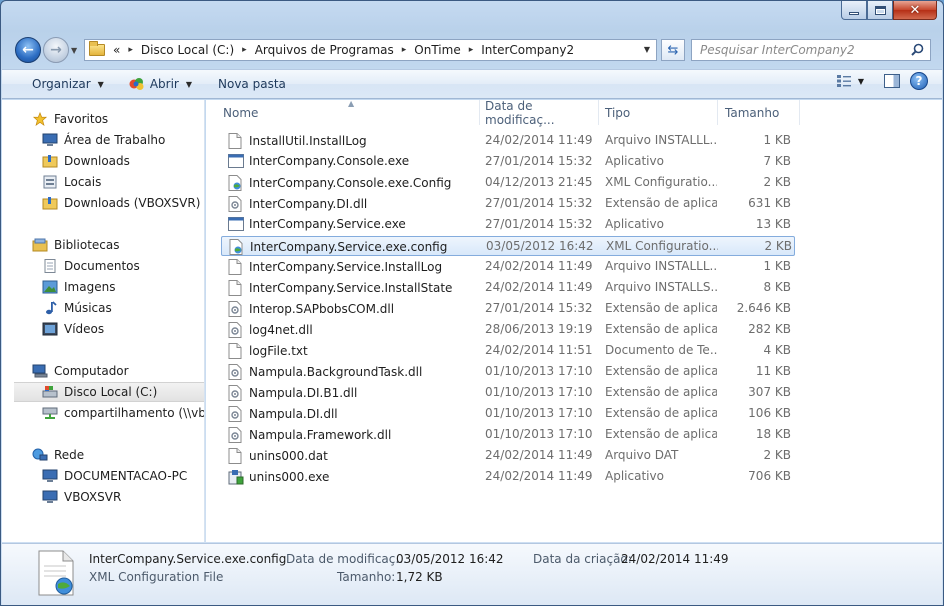 This screenshot has height=606, width=944. Describe the element at coordinates (353, 204) in the screenshot. I see `file-name-cell: InterCompany.DI.dll` at that location.